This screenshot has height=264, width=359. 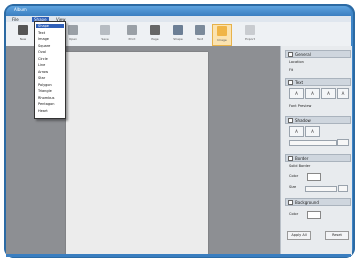 I want to click on print-button: Print, so click(x=132, y=34).